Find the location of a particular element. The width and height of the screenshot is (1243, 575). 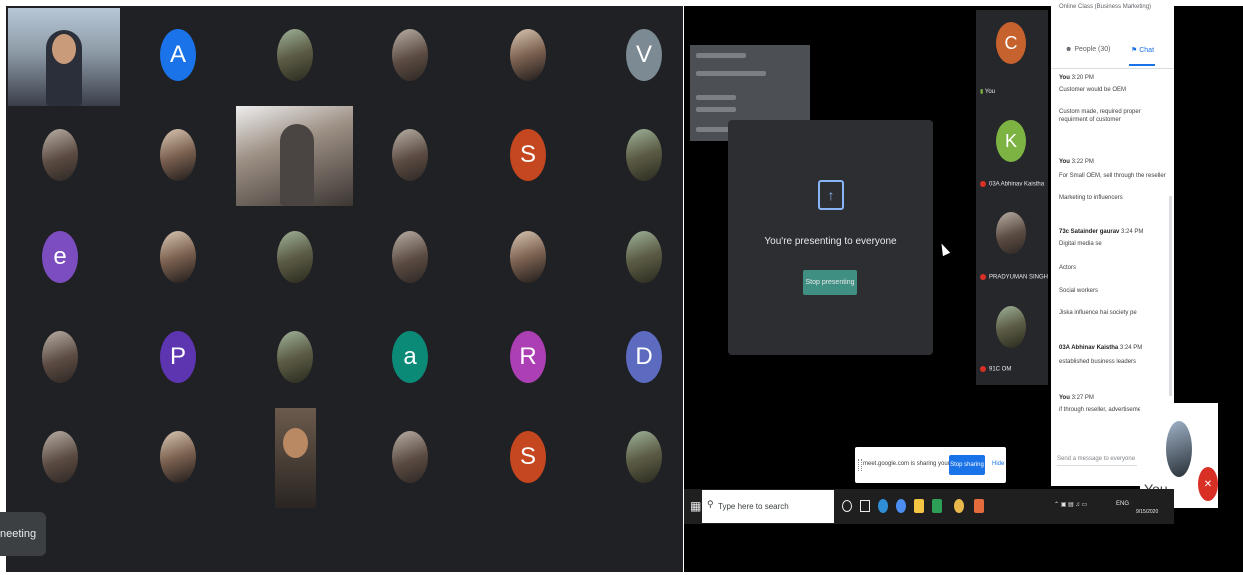

strip-avatar-0: C is located at coordinates (1011, 43).